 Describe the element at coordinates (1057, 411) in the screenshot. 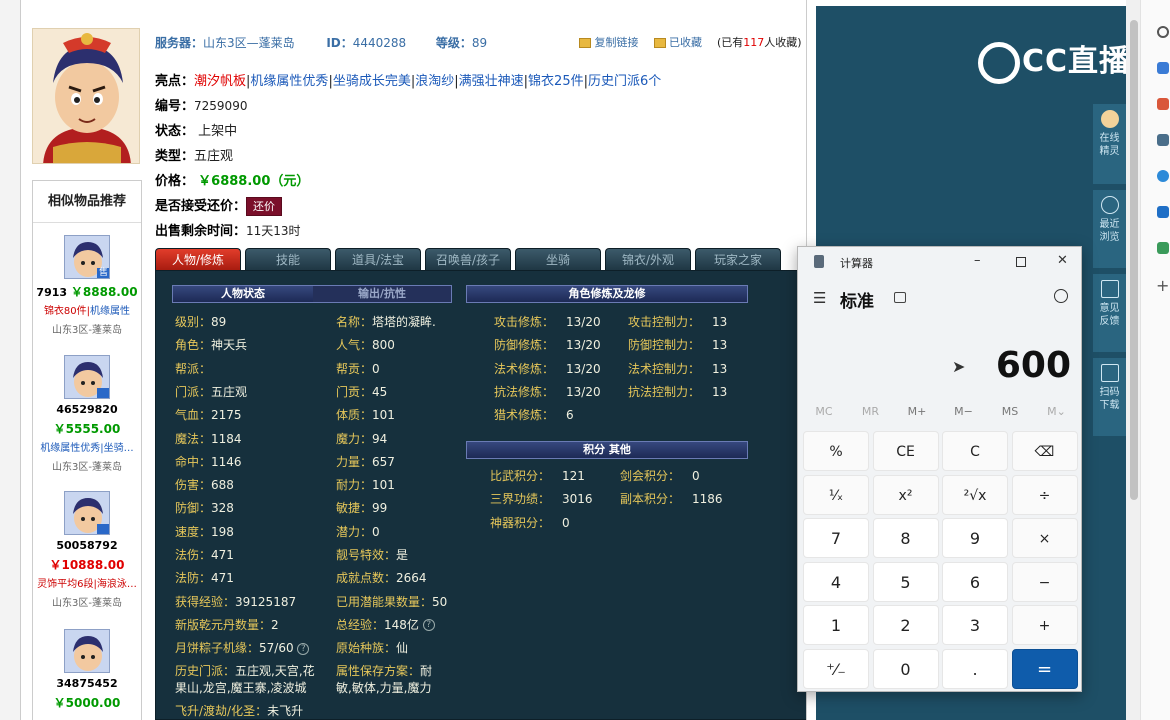

I see `memory-button: M⌄` at that location.